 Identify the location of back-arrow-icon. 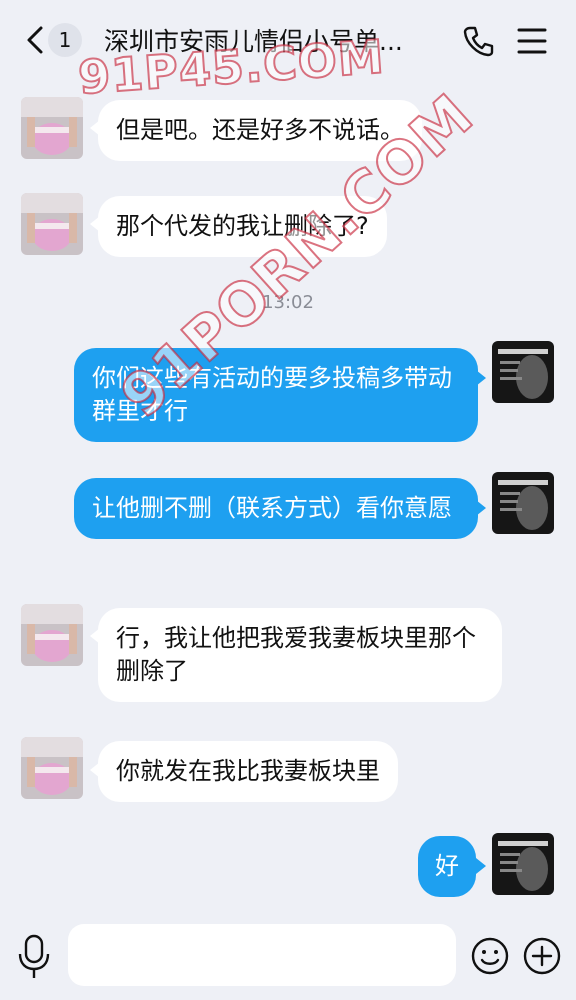
(35, 40).